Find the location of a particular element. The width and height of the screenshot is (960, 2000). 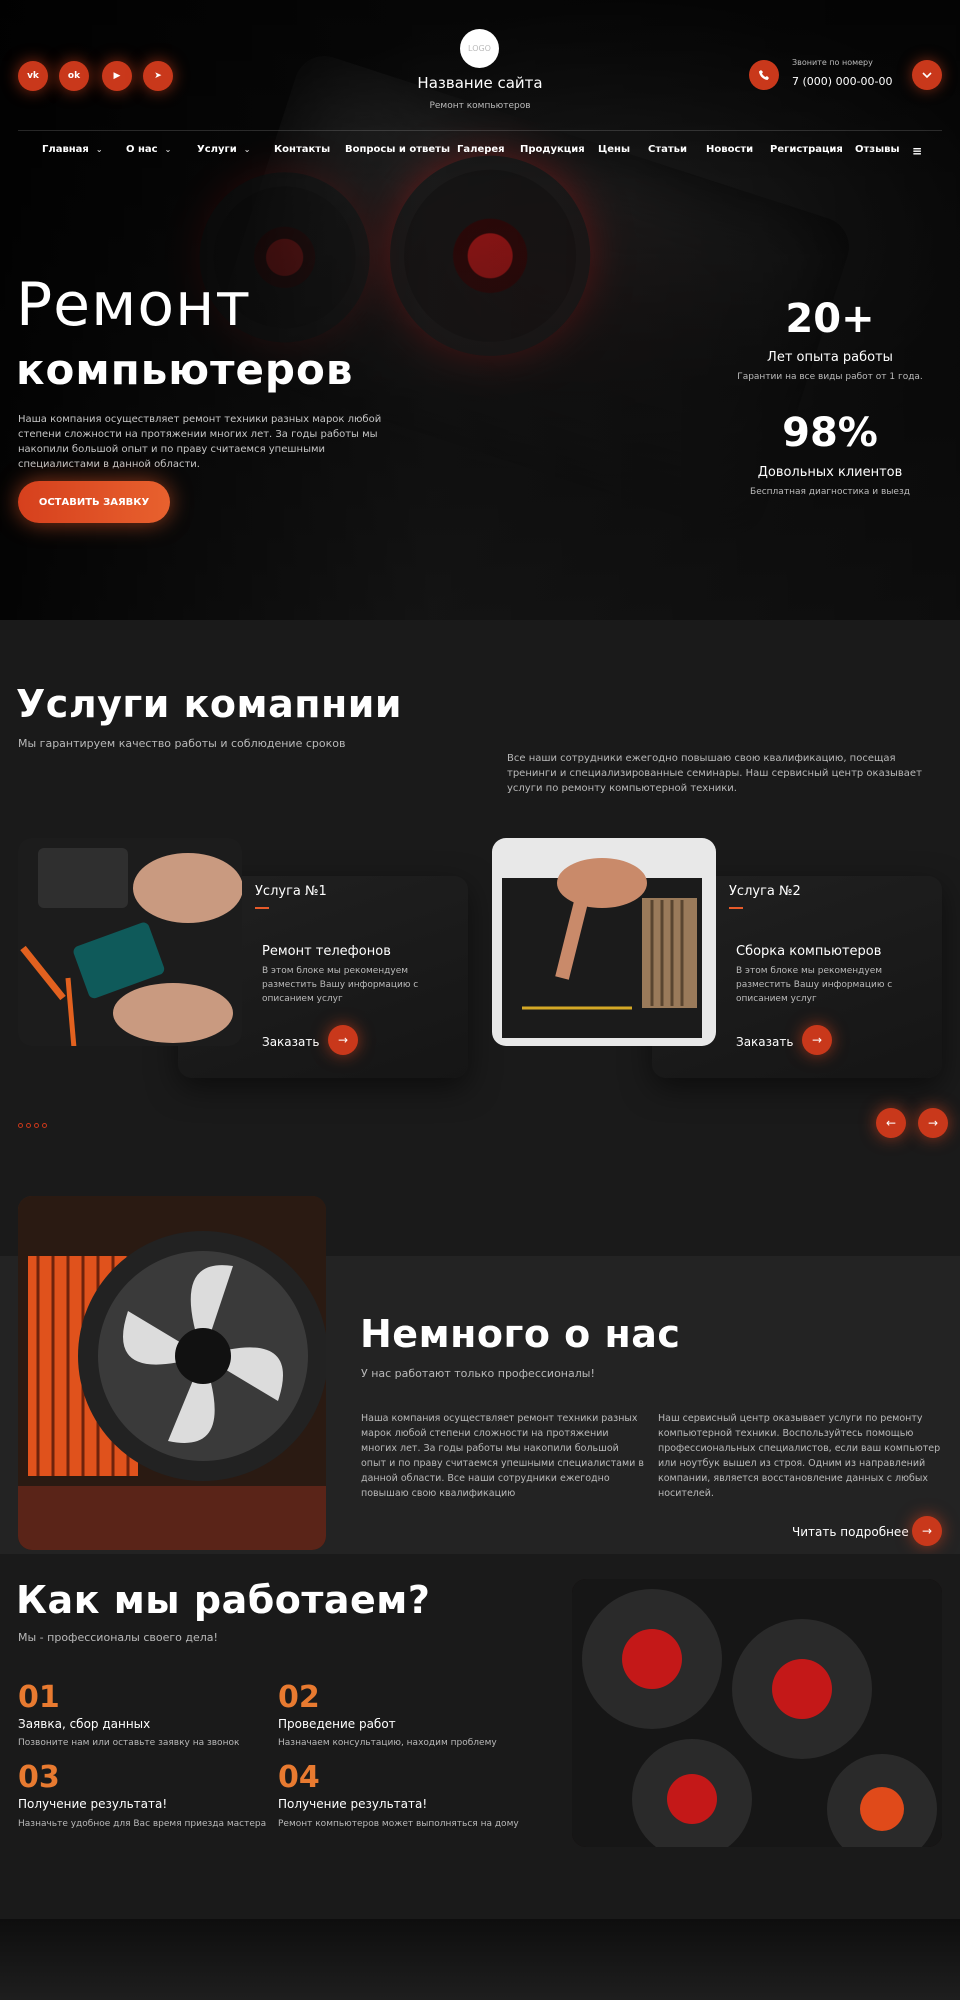

site-subtitle: Ремонт компьютеров is located at coordinates (480, 106).